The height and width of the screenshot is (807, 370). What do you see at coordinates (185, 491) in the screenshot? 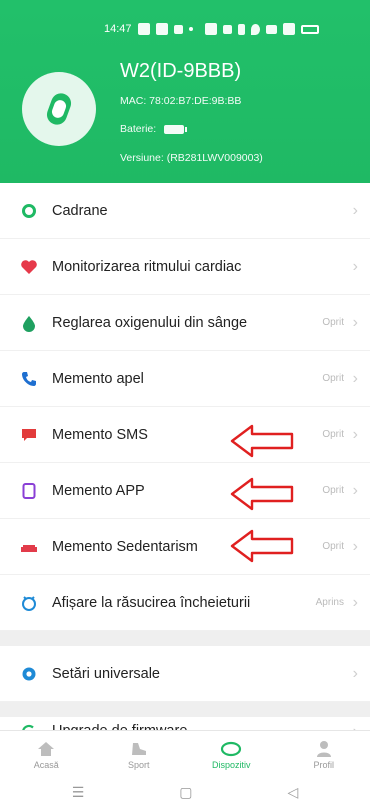
I see `list-item-app-reminder: Memento APP Oprit ›` at bounding box center [185, 491].